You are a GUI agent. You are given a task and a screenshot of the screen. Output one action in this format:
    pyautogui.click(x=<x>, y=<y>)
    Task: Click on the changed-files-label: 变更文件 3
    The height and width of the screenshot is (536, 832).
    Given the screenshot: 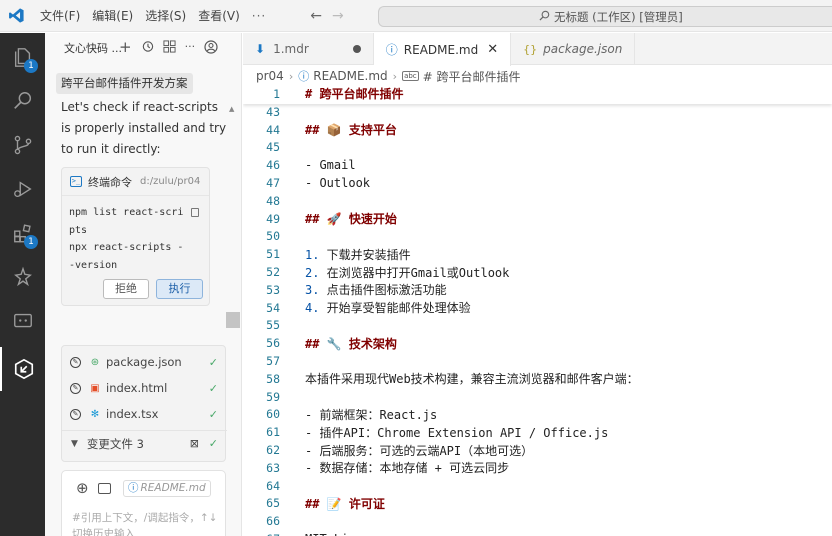 What is the action you would take?
    pyautogui.click(x=115, y=443)
    